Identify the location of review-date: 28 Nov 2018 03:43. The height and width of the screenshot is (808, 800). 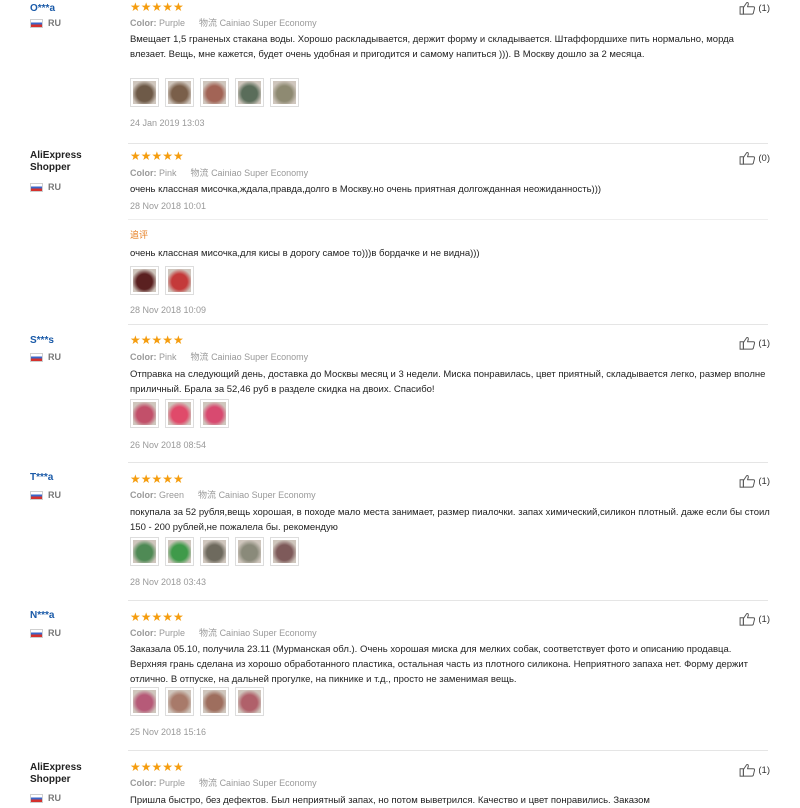
(168, 582).